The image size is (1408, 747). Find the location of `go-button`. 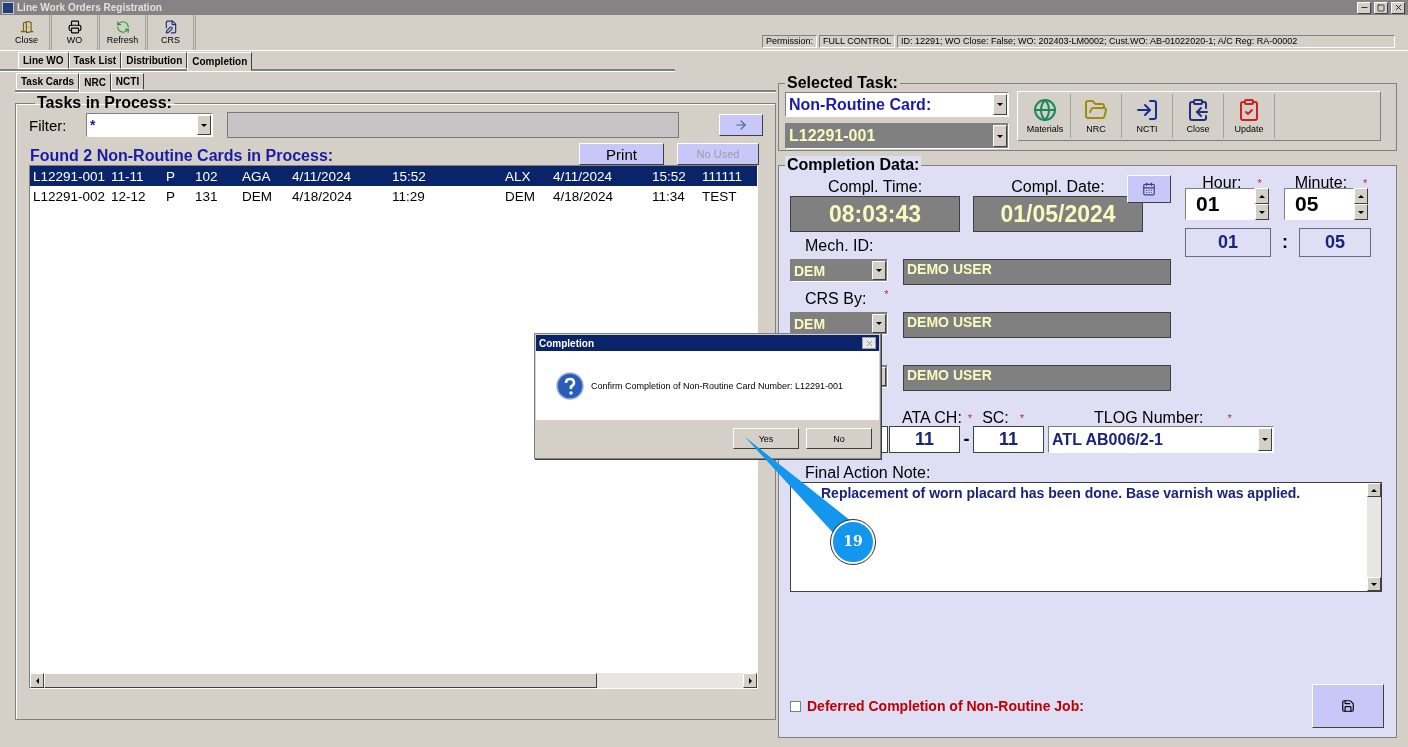

go-button is located at coordinates (741, 125).